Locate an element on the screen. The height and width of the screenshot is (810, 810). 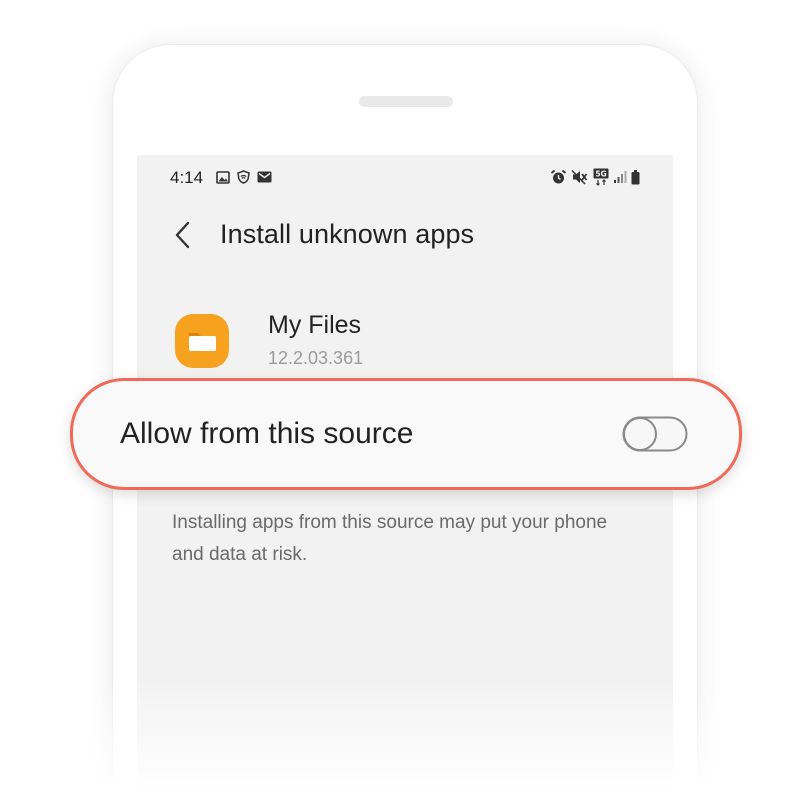
5g-label: 5G is located at coordinates (600, 174).